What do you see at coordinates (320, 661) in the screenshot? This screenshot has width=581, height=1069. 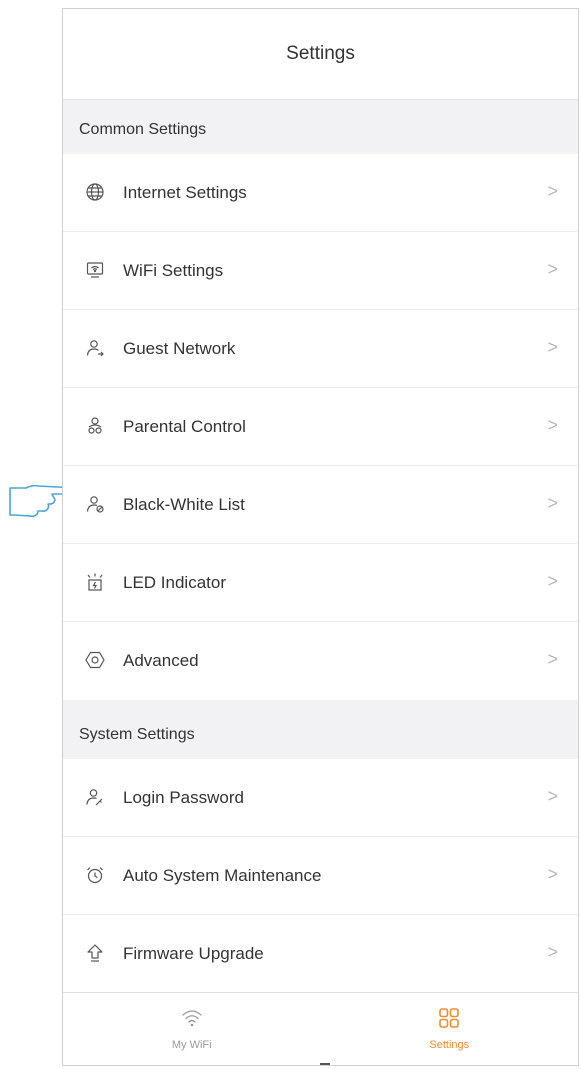 I see `settings-row-advanced: Advanced >` at bounding box center [320, 661].